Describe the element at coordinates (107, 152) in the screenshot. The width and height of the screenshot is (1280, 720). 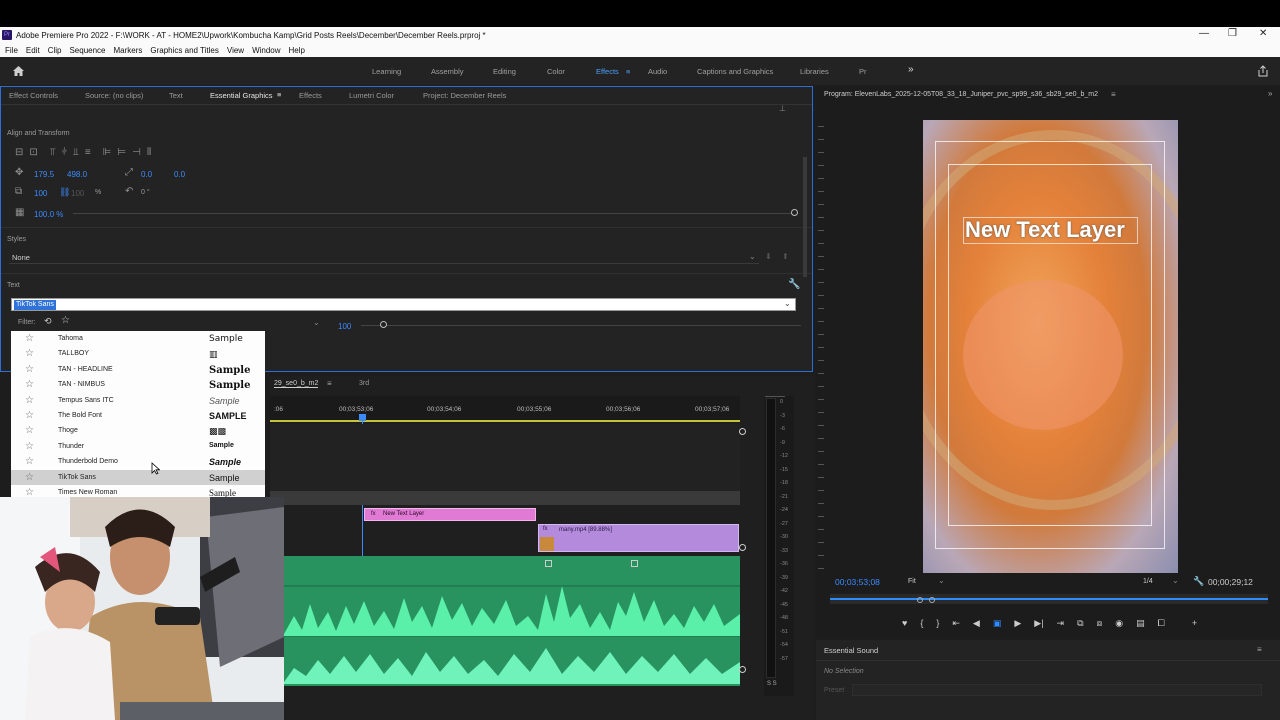
I see `align-left-icon: ⊫` at that location.